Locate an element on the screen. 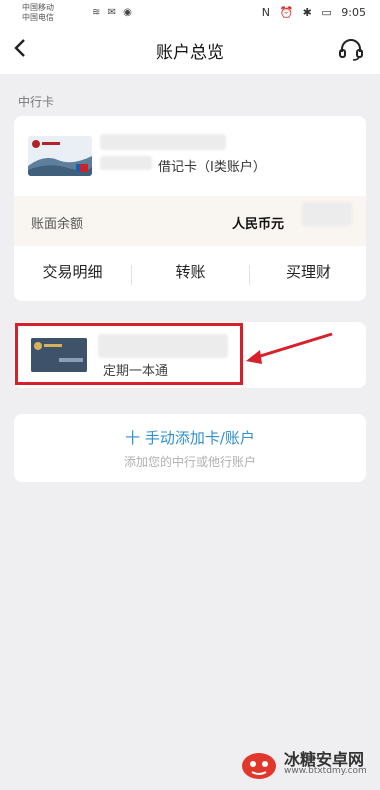 Image resolution: width=380 pixels, height=790 pixels. buy-wealth-button: 买理财 is located at coordinates (308, 271).